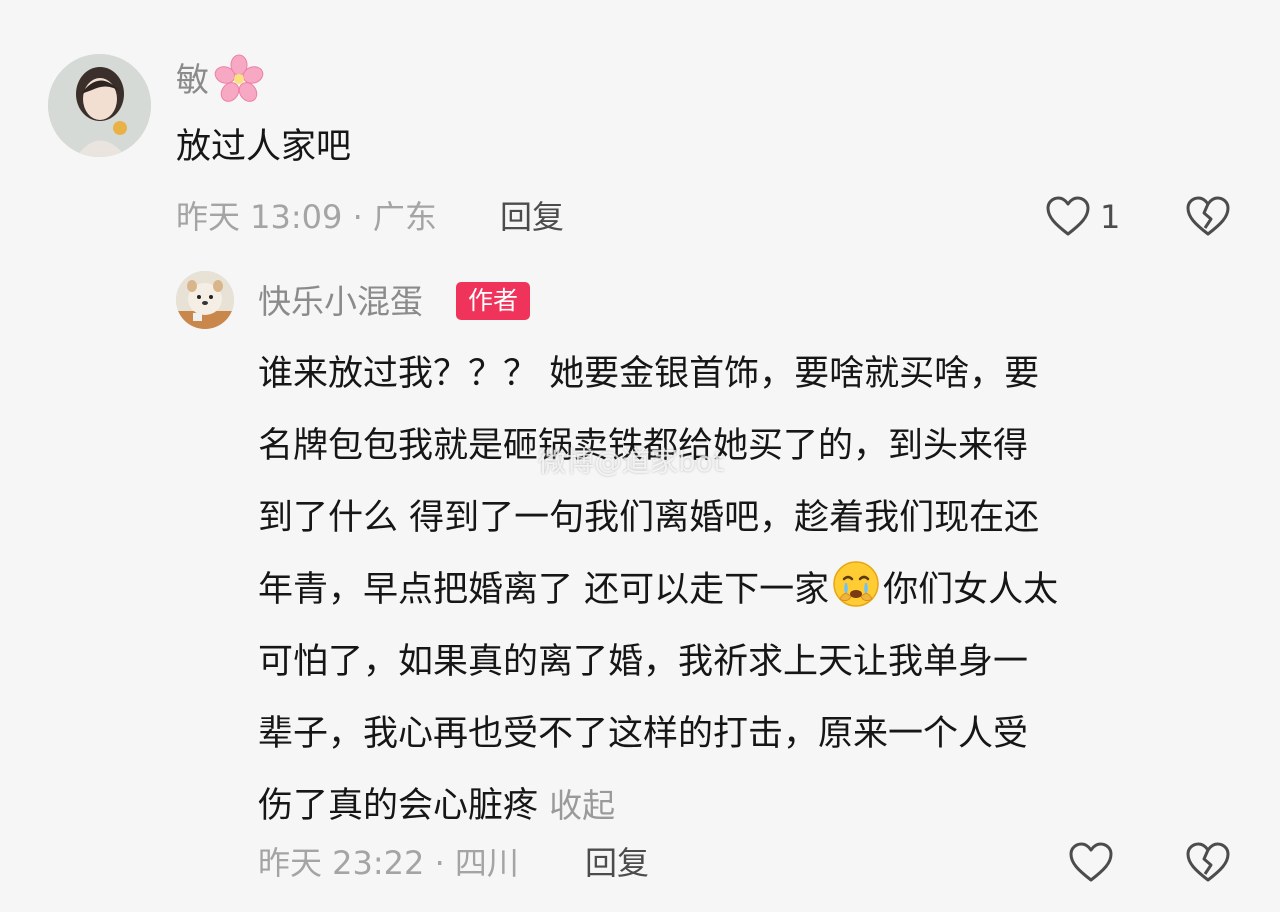  What do you see at coordinates (493, 301) in the screenshot?
I see `author-badge: 作者` at bounding box center [493, 301].